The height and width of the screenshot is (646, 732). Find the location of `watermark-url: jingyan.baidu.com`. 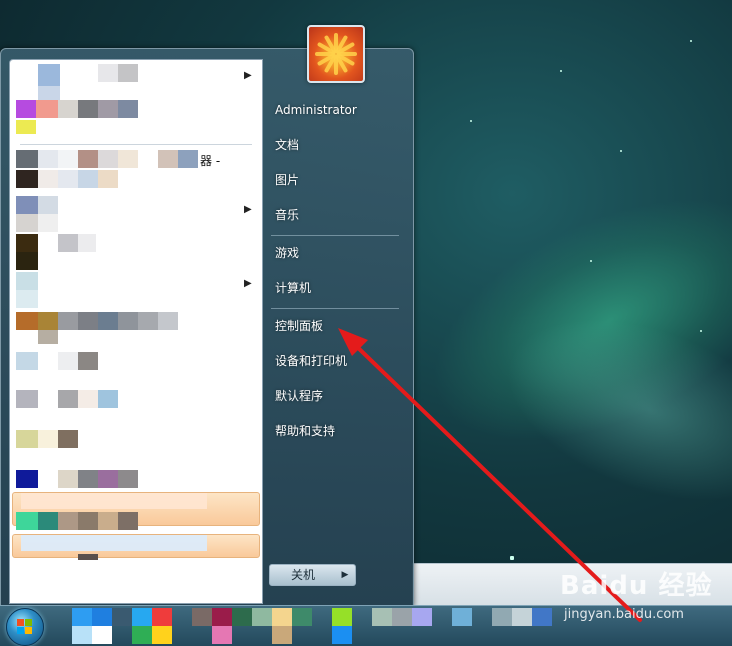

watermark-url: jingyan.baidu.com is located at coordinates (624, 614).